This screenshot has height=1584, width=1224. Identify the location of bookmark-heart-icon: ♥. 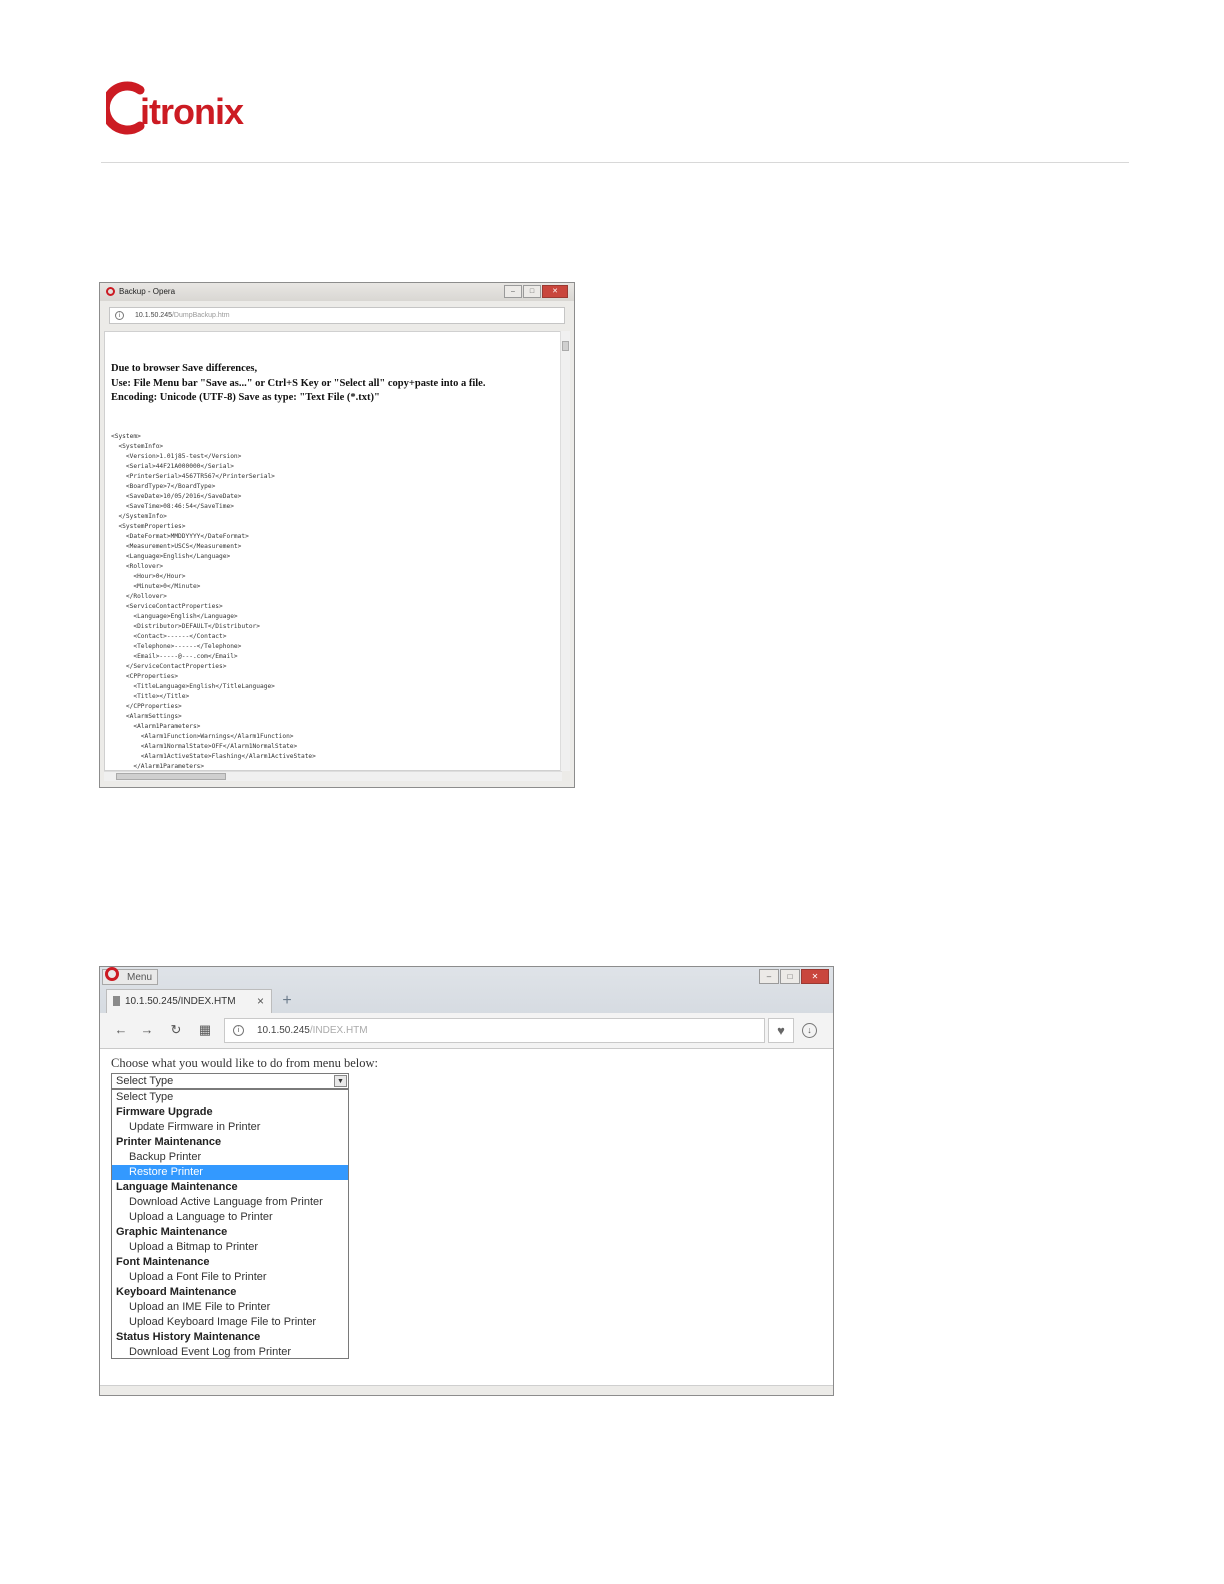
(781, 1030).